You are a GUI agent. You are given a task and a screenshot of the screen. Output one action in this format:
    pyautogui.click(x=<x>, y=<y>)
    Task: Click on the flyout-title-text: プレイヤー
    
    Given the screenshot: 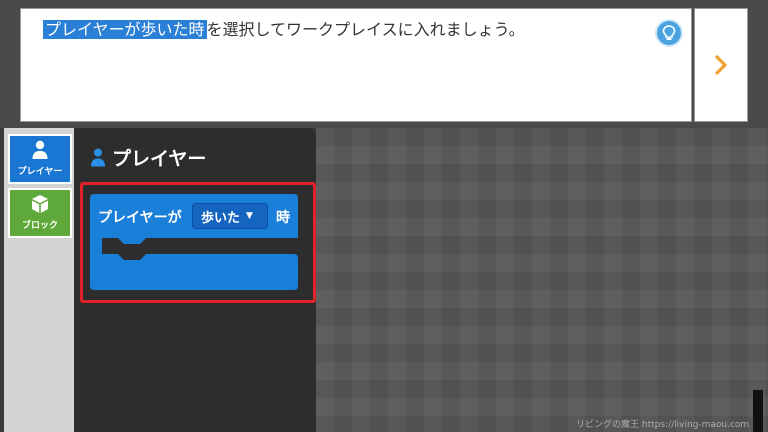 What is the action you would take?
    pyautogui.click(x=159, y=159)
    